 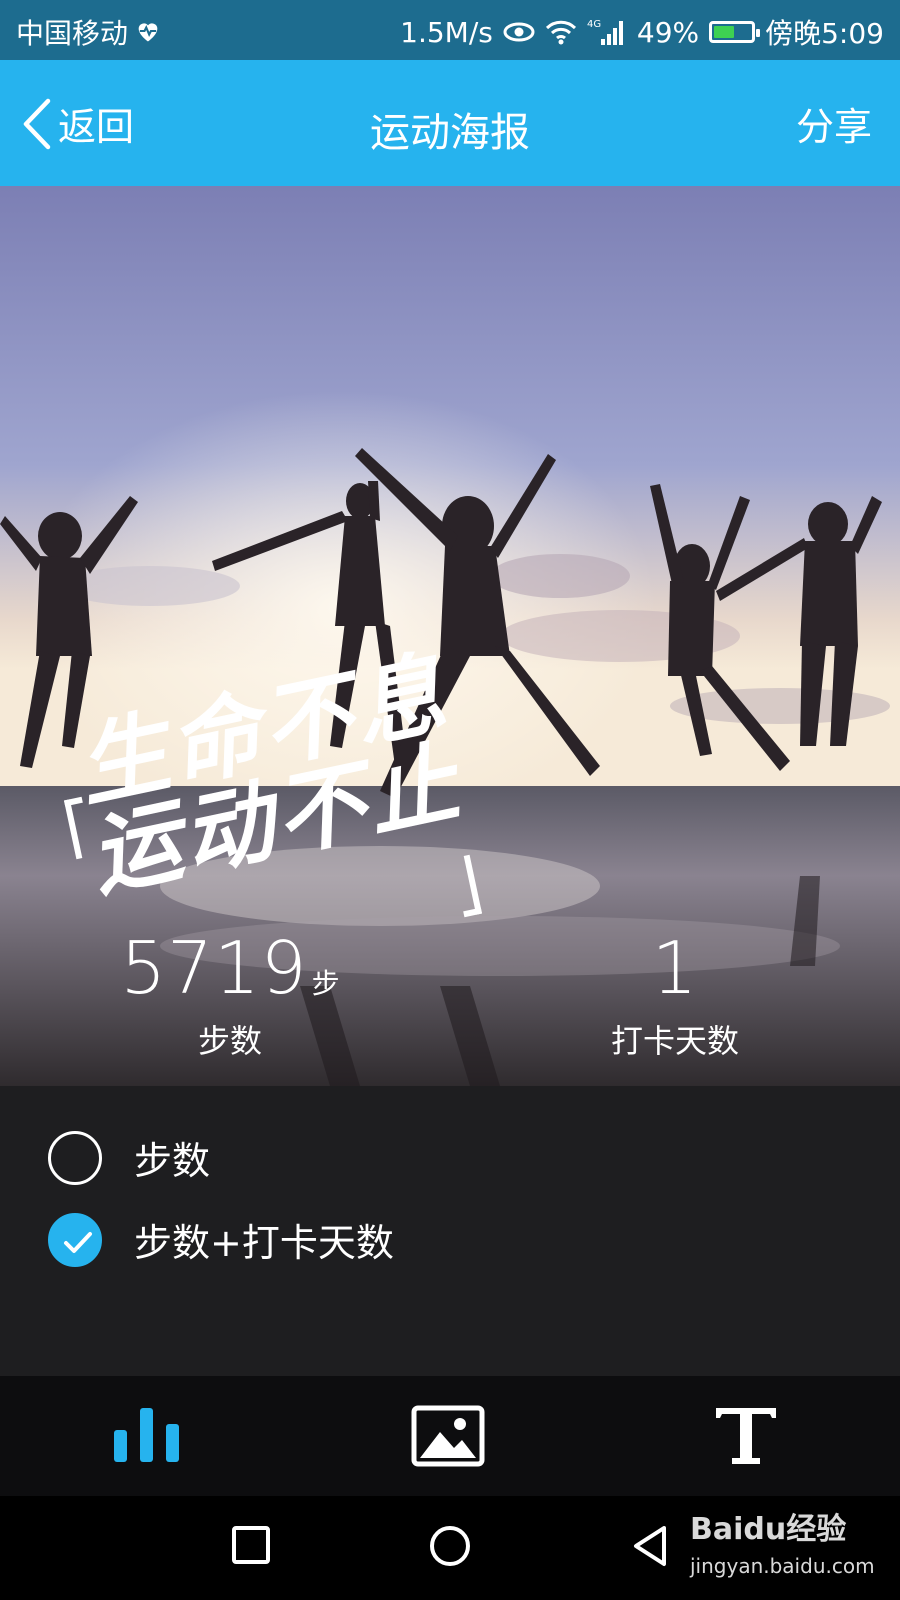 I want to click on editor-toolbar, so click(x=450, y=1436).